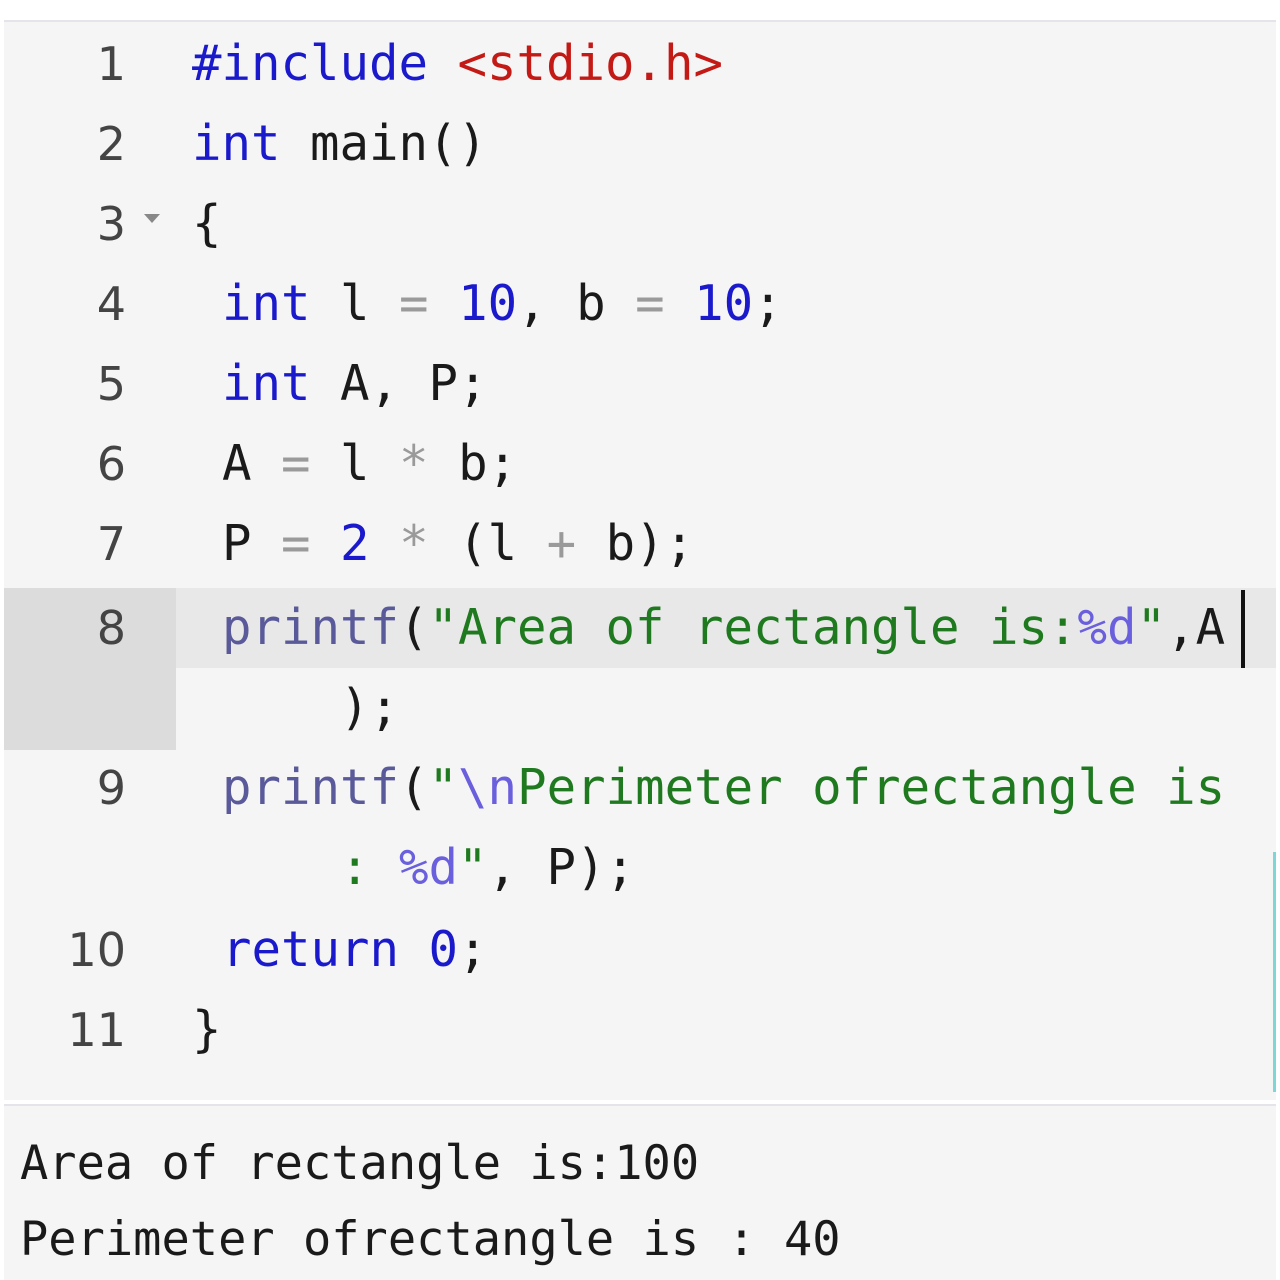 This screenshot has height=1280, width=1280. I want to click on code-text: int l = 10, b = 10;, so click(502, 304).